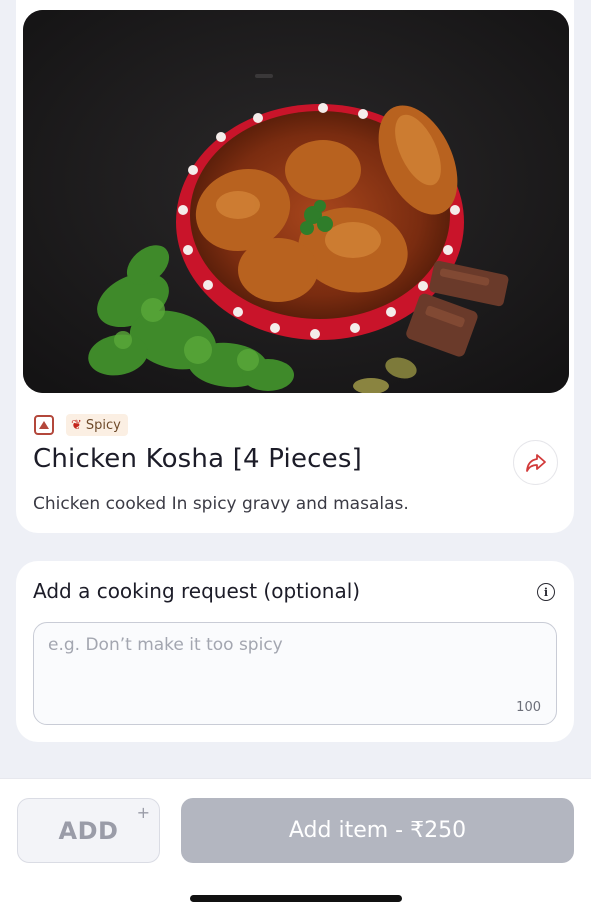  I want to click on cooking-request-field: 100, so click(295, 673).